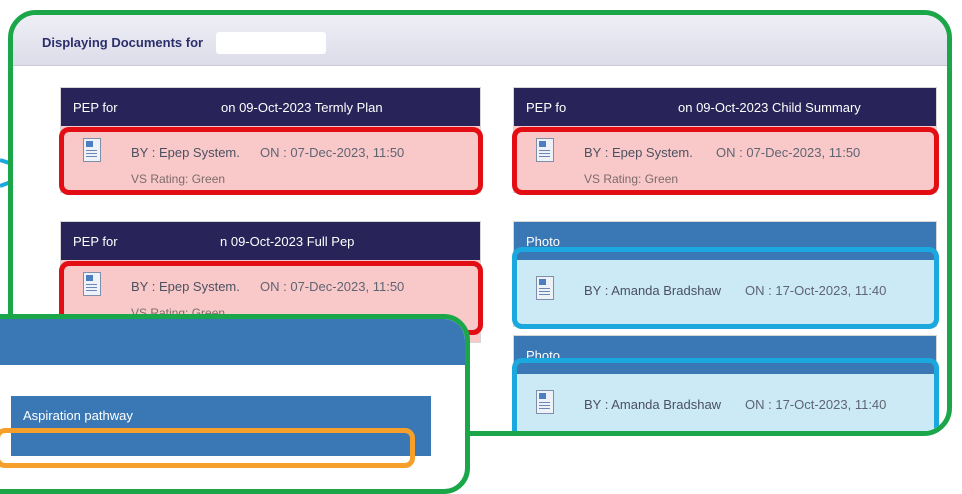 This screenshot has height=494, width=962. What do you see at coordinates (271, 43) in the screenshot?
I see `redacted-name` at bounding box center [271, 43].